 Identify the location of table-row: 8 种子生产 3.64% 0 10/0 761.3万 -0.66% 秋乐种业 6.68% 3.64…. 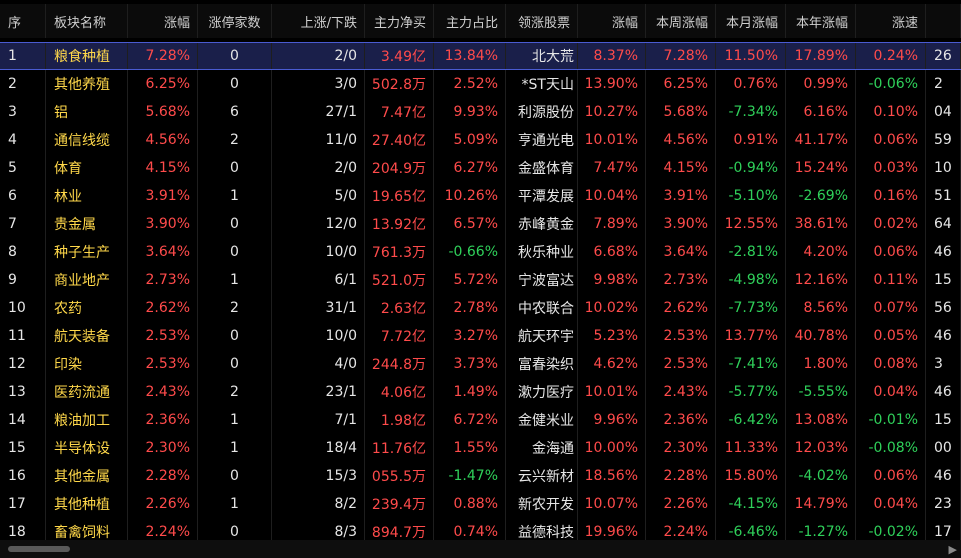
(480, 252).